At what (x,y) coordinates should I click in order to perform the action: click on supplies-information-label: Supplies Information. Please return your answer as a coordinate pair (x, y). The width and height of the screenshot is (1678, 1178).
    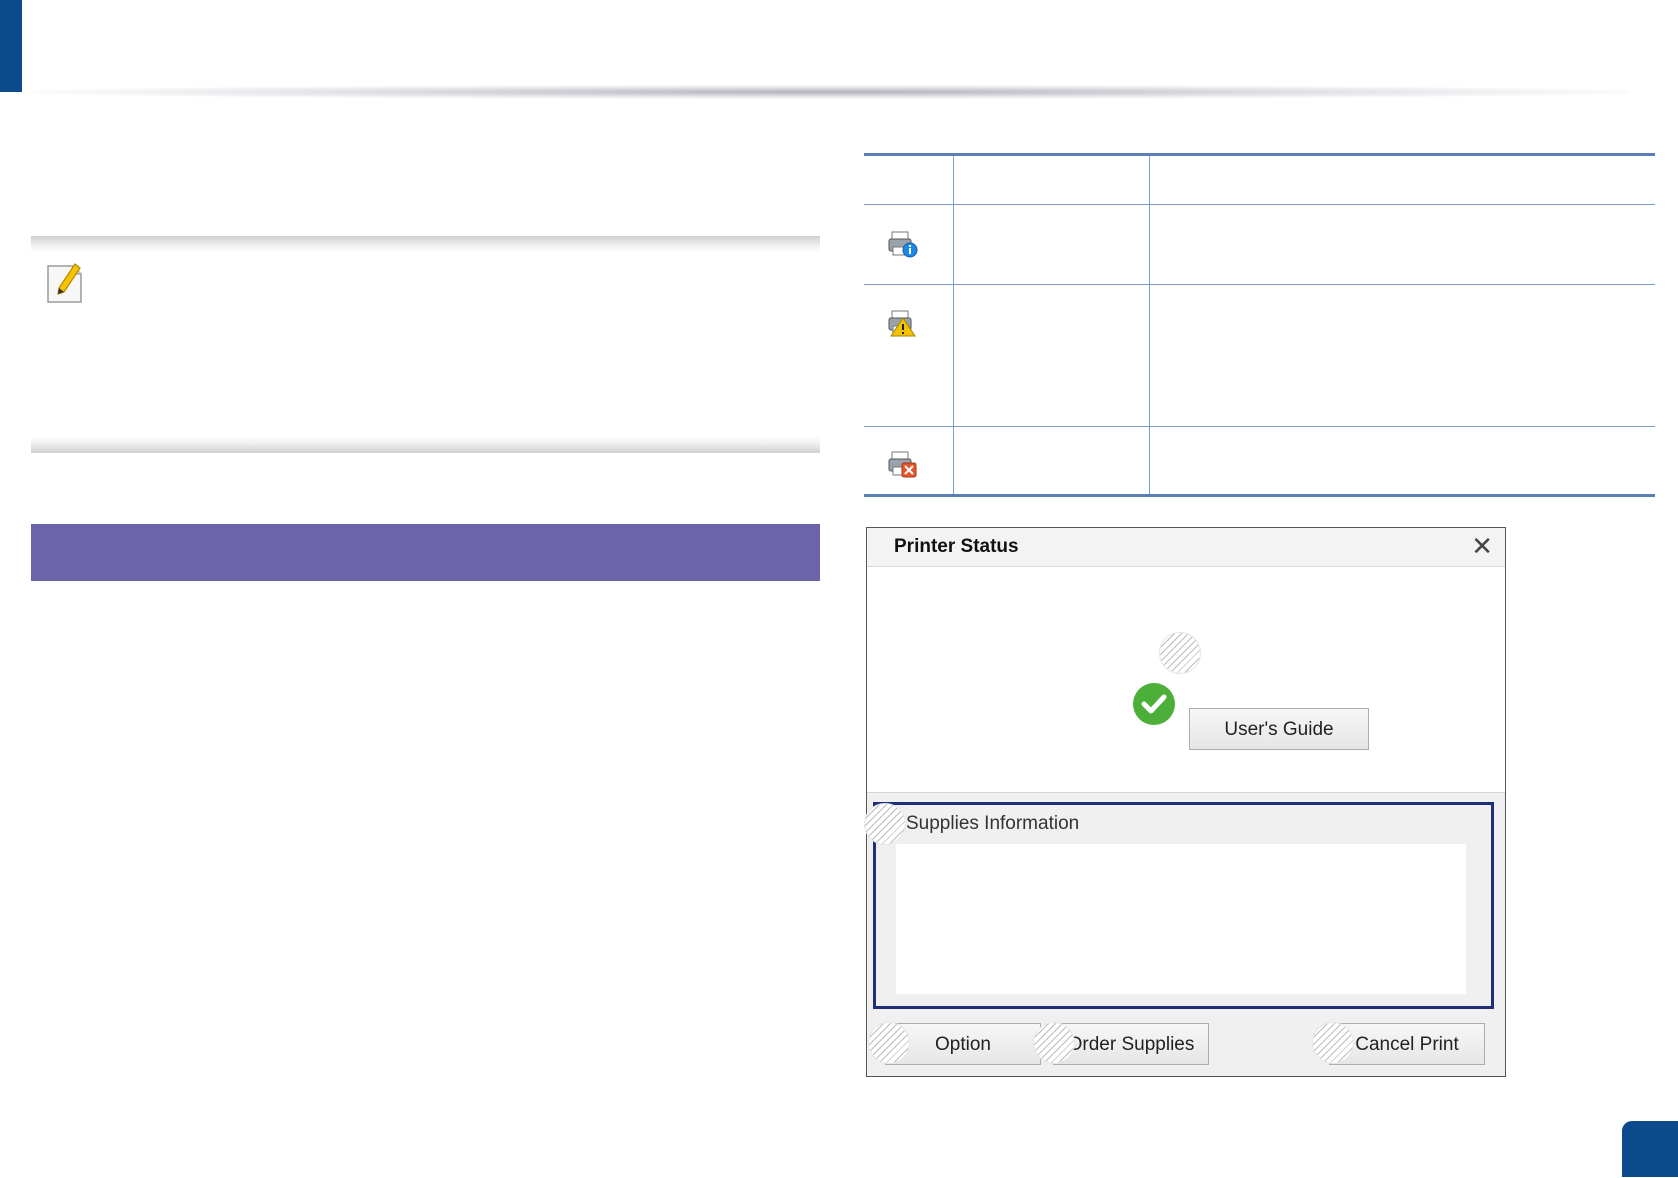
    Looking at the image, I should click on (993, 823).